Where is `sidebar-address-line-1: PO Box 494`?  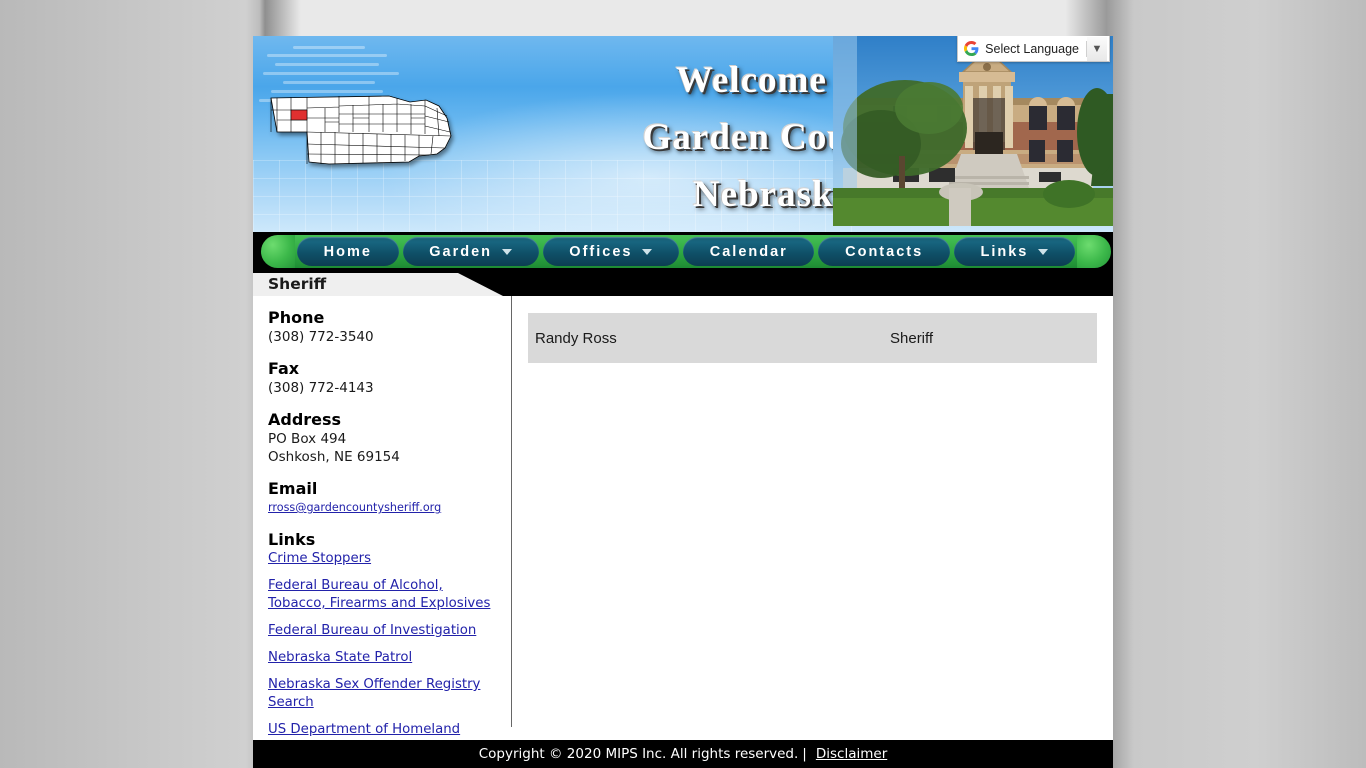 sidebar-address-line-1: PO Box 494 is located at coordinates (307, 439).